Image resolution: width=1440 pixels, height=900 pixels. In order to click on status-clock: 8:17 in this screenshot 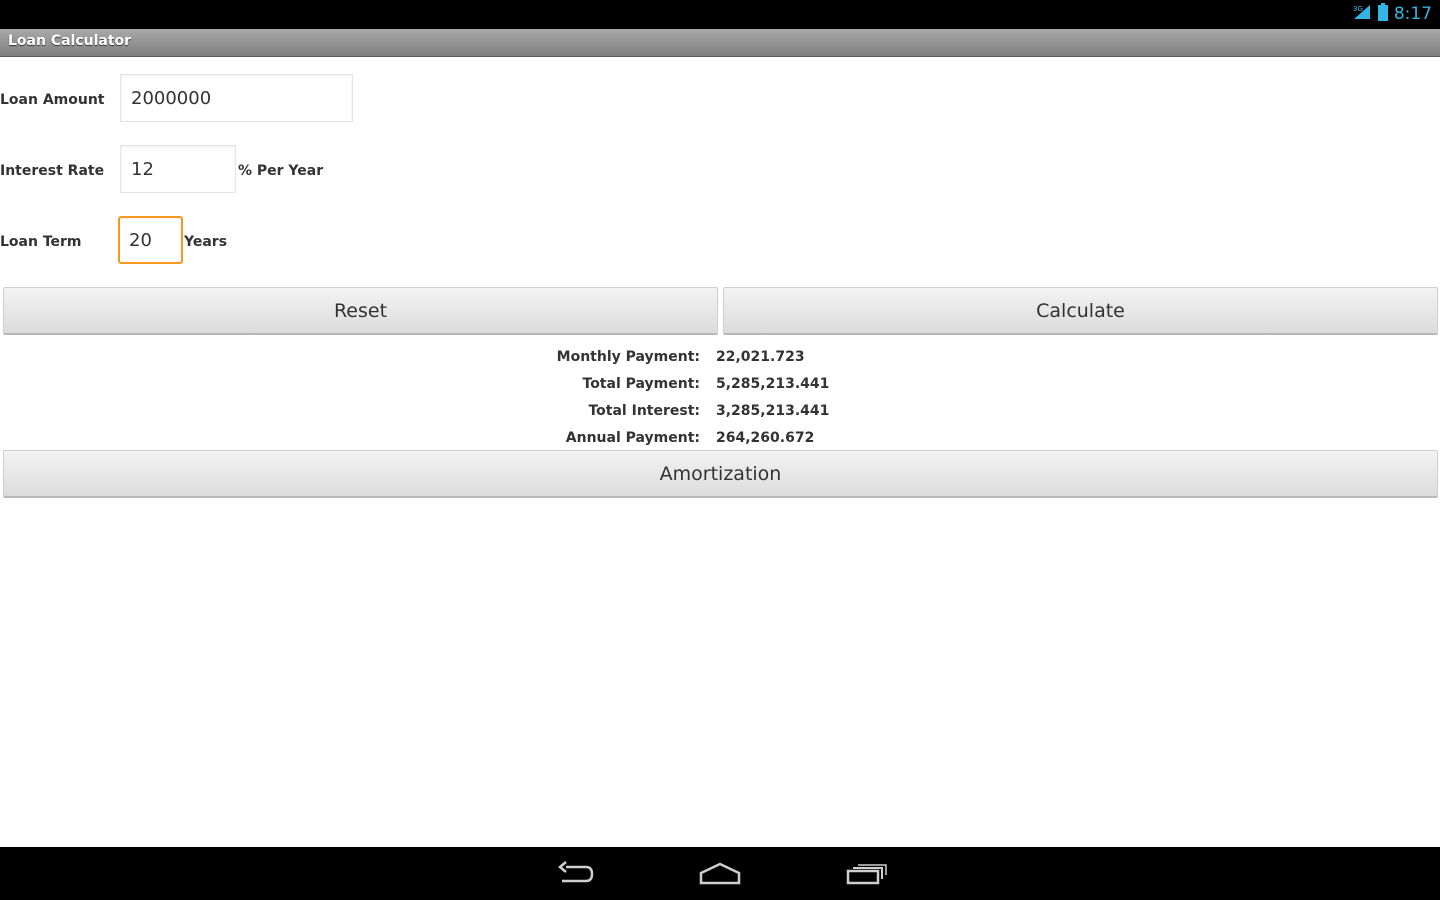, I will do `click(1412, 14)`.